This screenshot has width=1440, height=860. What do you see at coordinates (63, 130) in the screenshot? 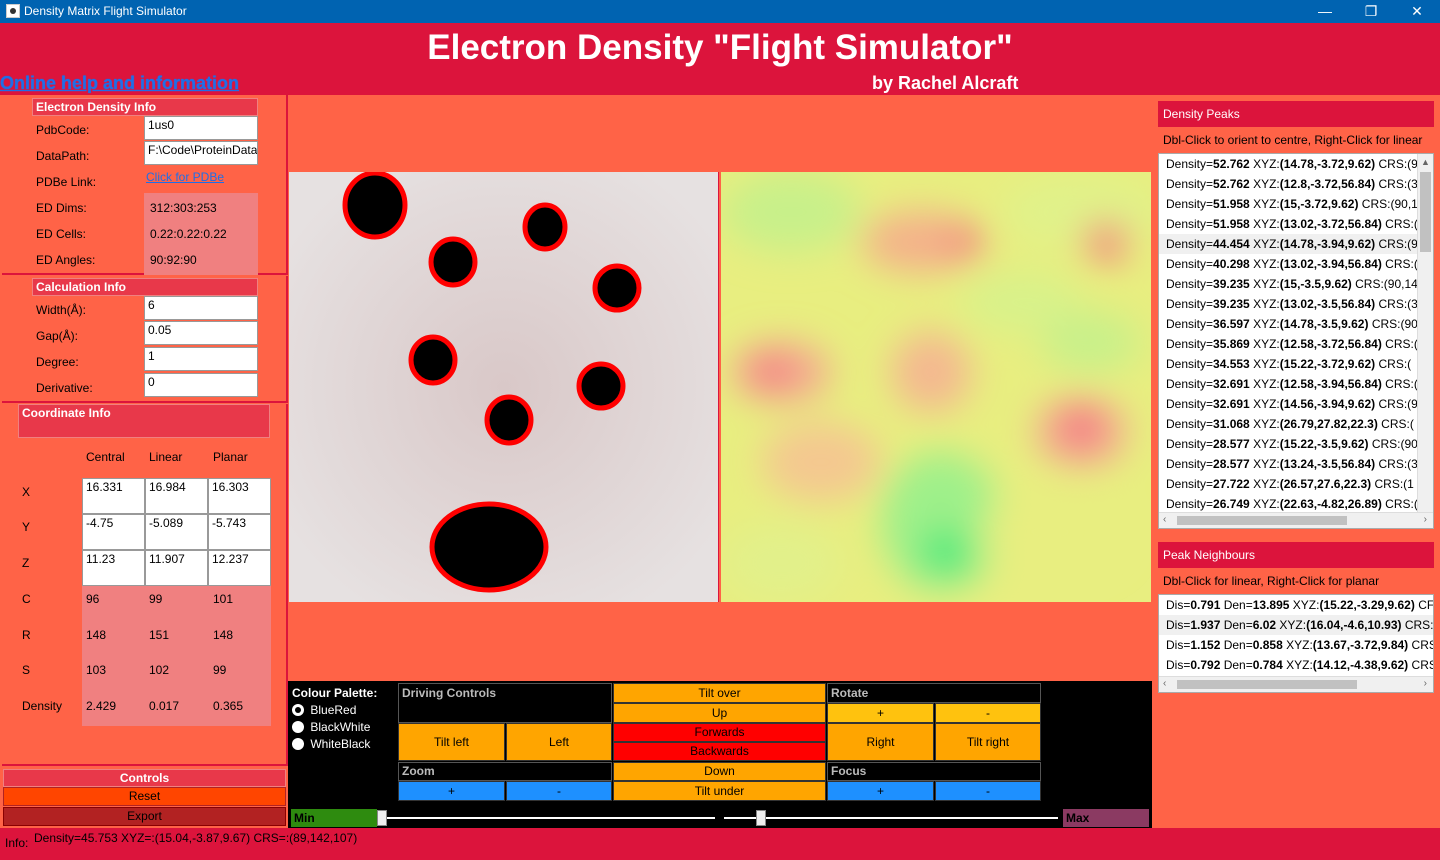
I see `pdbcode-label: PdbCode:` at bounding box center [63, 130].